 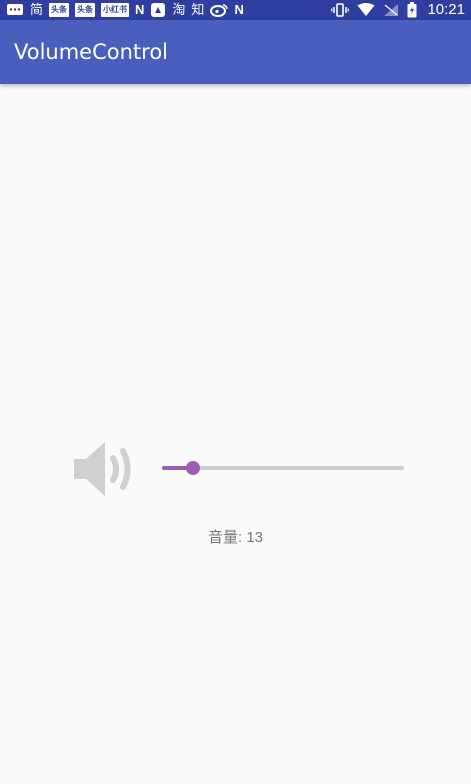 I want to click on vibrate-icon, so click(x=340, y=10).